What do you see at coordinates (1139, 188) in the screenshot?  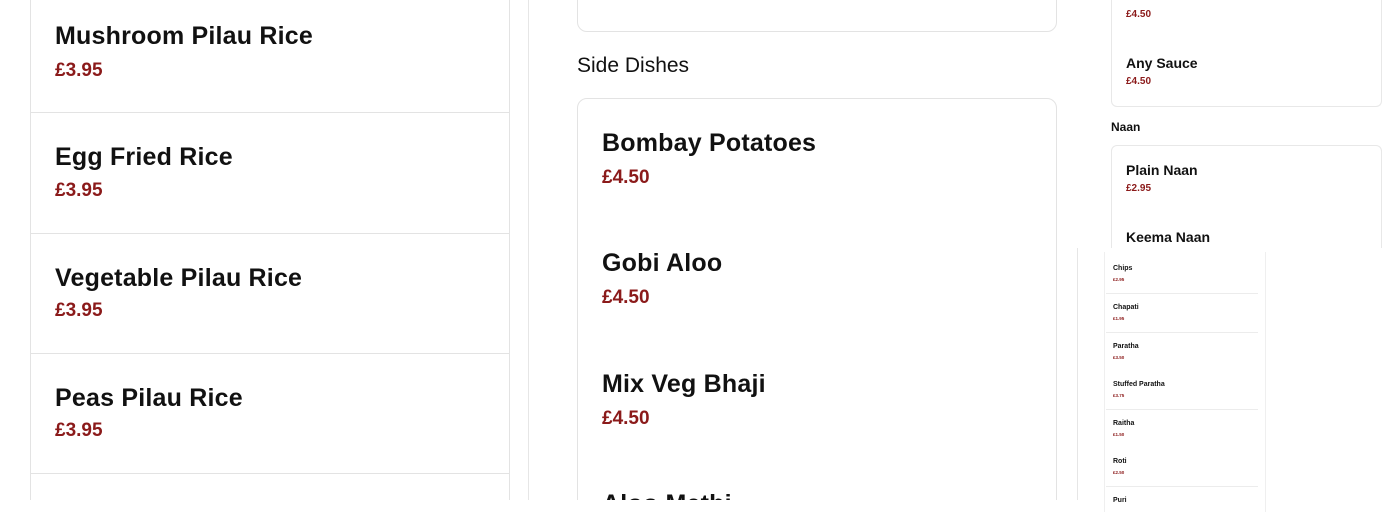 I see `menu-item-price: £2.95` at bounding box center [1139, 188].